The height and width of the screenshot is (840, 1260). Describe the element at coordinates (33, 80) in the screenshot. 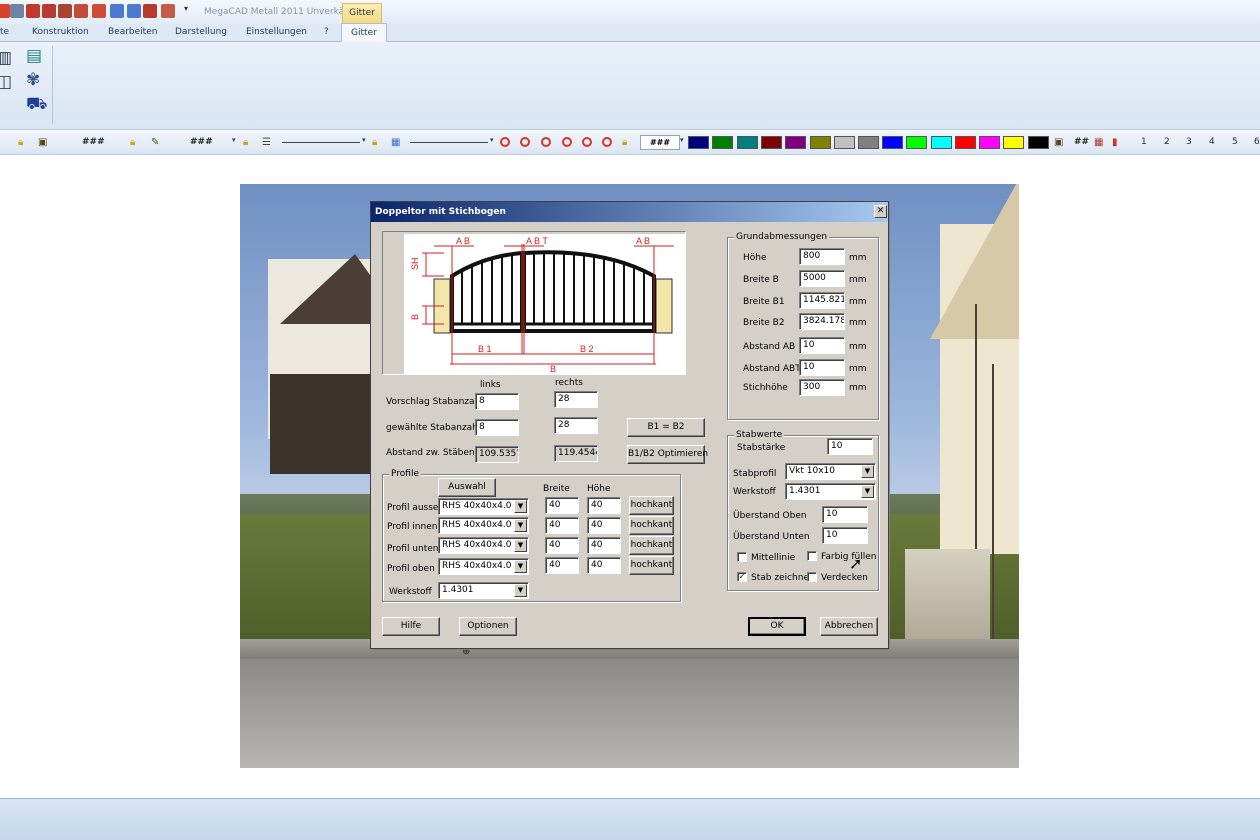

I see `butterfly-icon: ✾` at that location.